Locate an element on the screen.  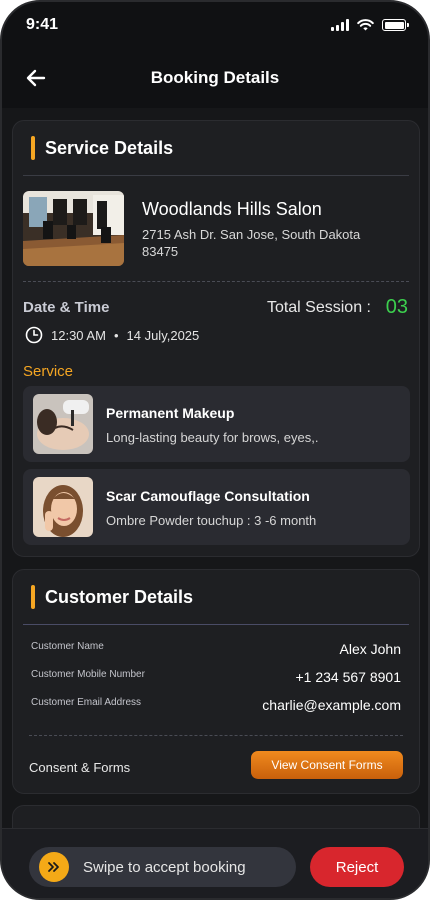
battery-icon is located at coordinates (395, 25).